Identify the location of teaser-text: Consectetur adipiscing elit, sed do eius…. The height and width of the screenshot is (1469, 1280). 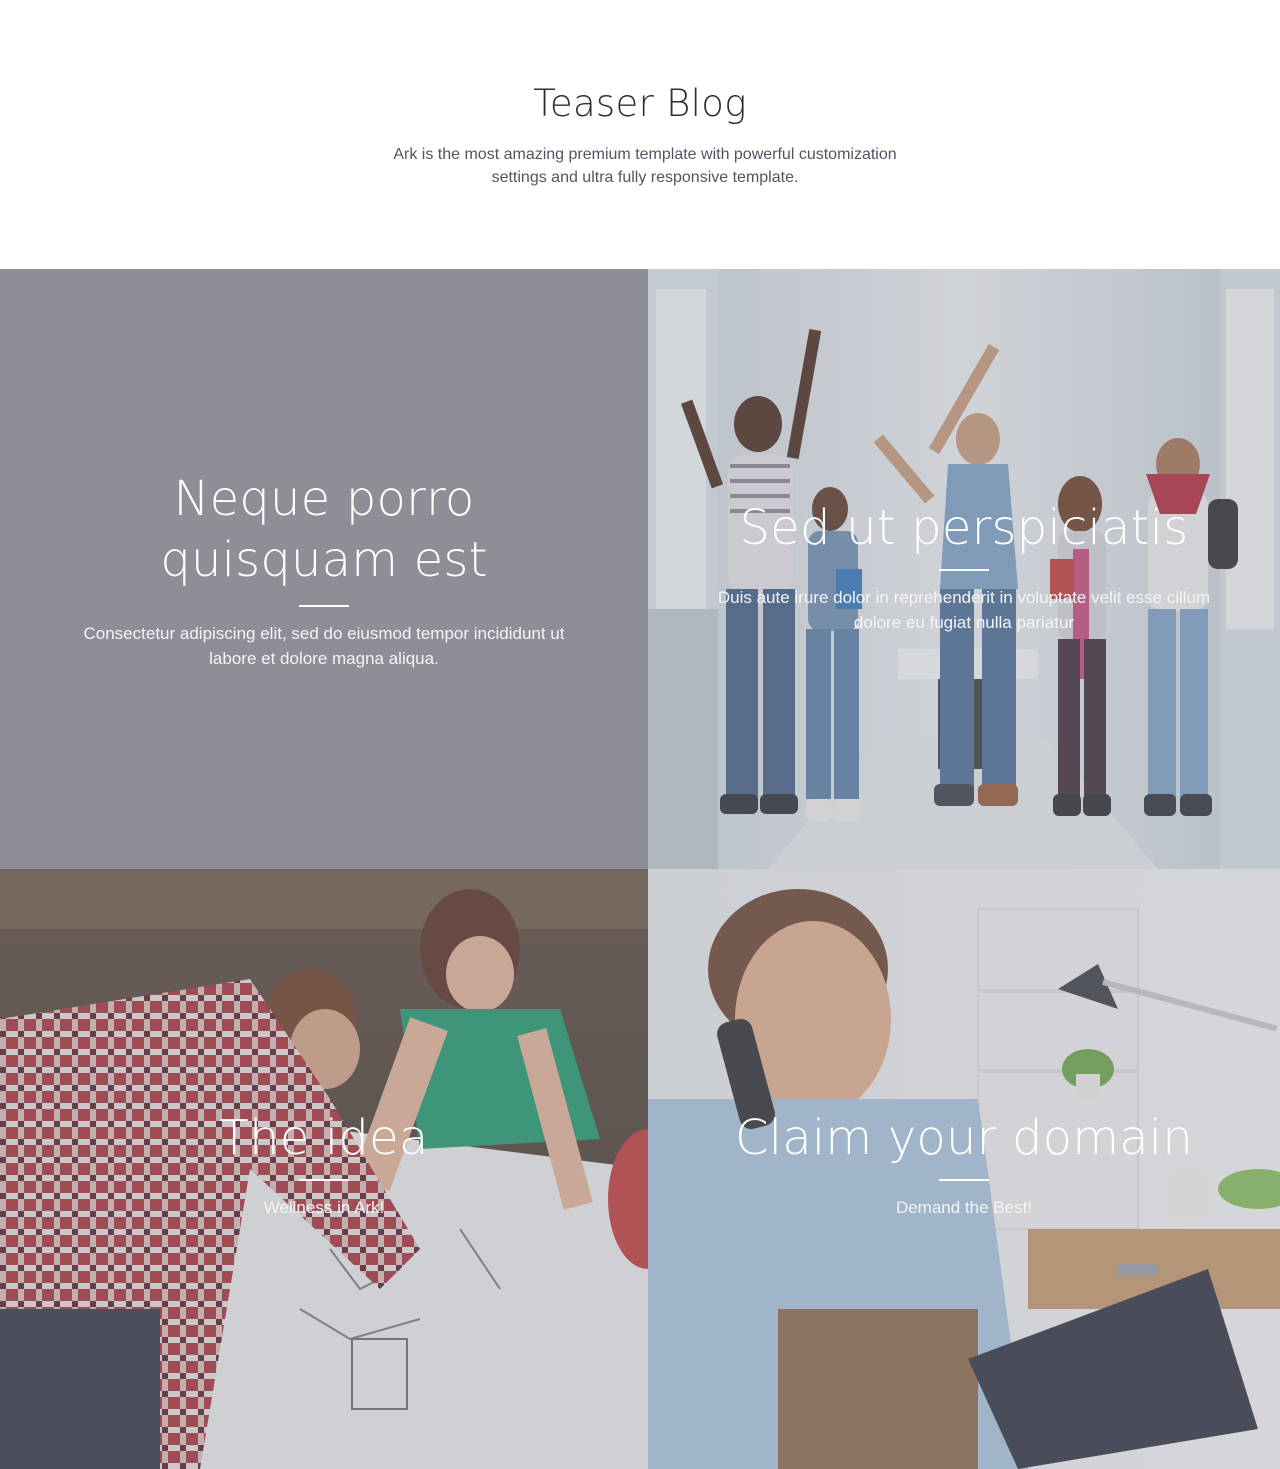
(324, 646).